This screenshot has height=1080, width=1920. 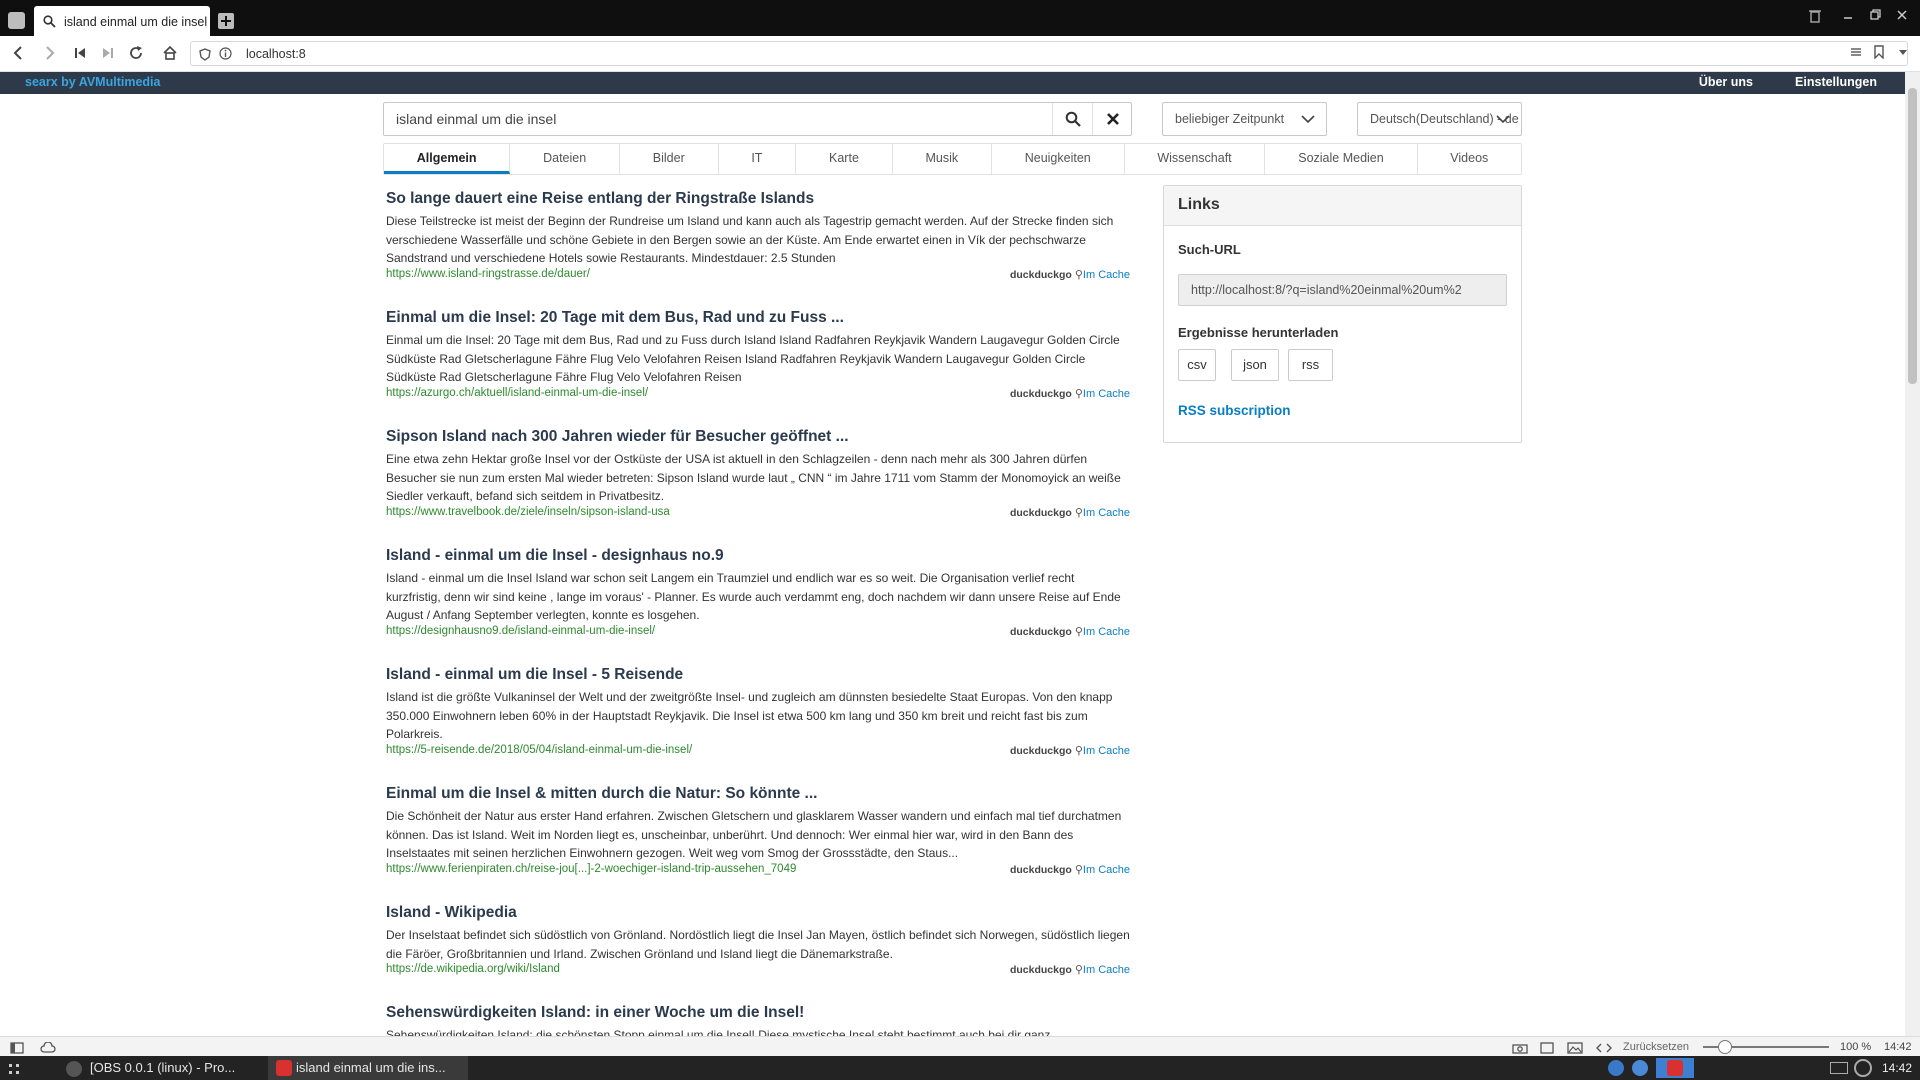 I want to click on search-button, so click(x=1072, y=119).